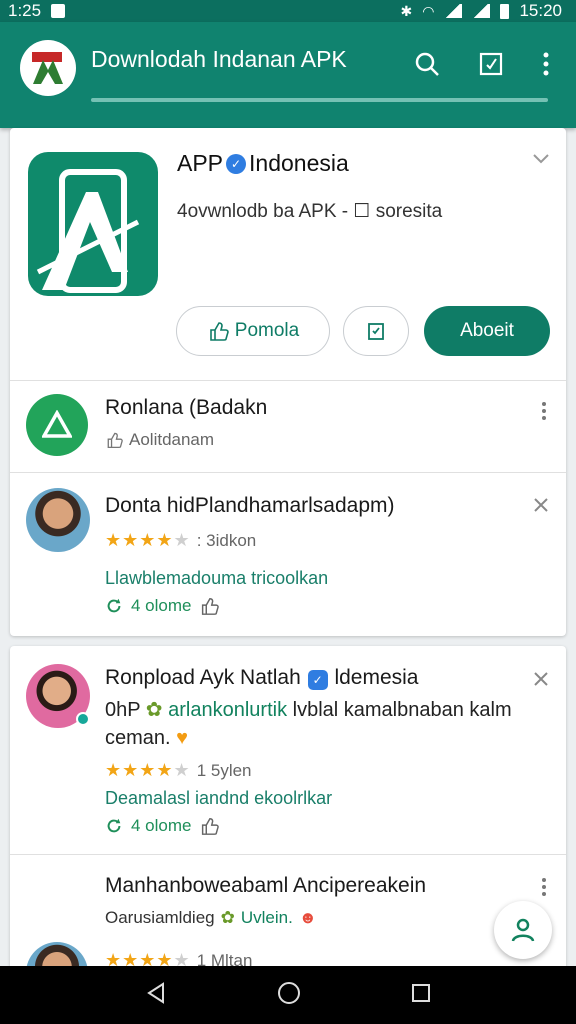 The width and height of the screenshot is (576, 1024). I want to click on battery-icon, so click(505, 11).